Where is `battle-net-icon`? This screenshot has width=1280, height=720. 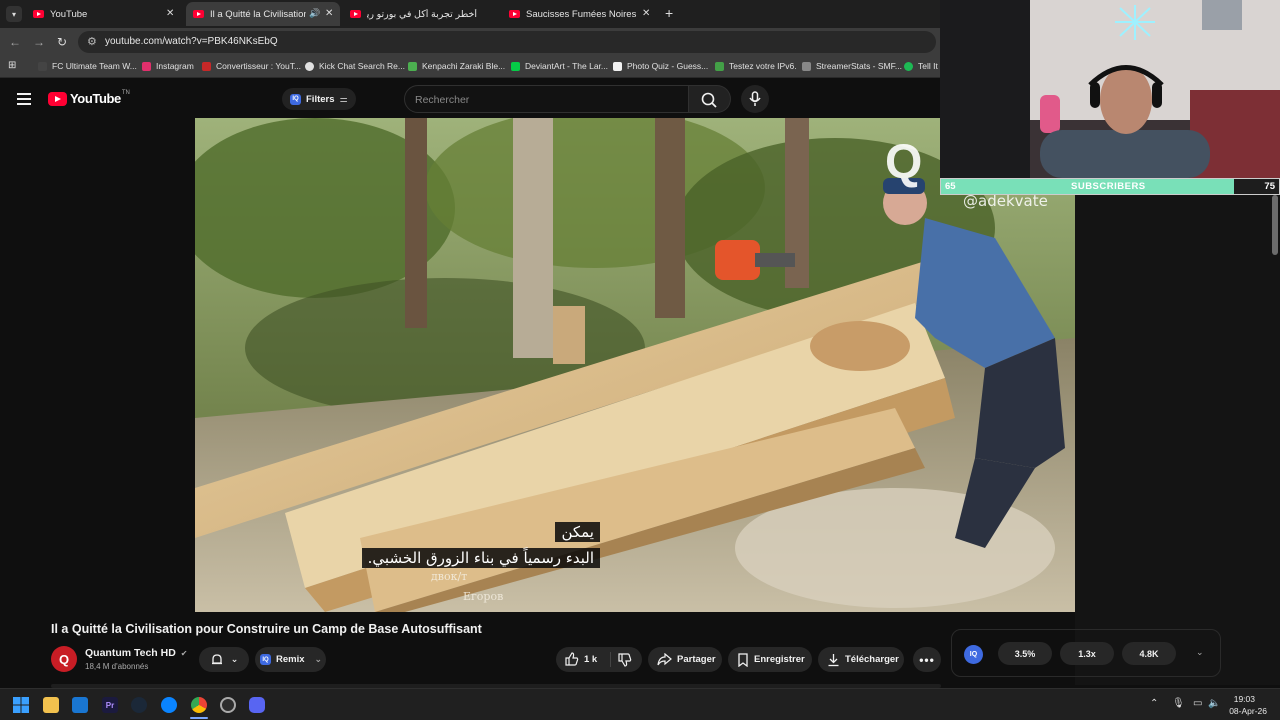 battle-net-icon is located at coordinates (169, 705).